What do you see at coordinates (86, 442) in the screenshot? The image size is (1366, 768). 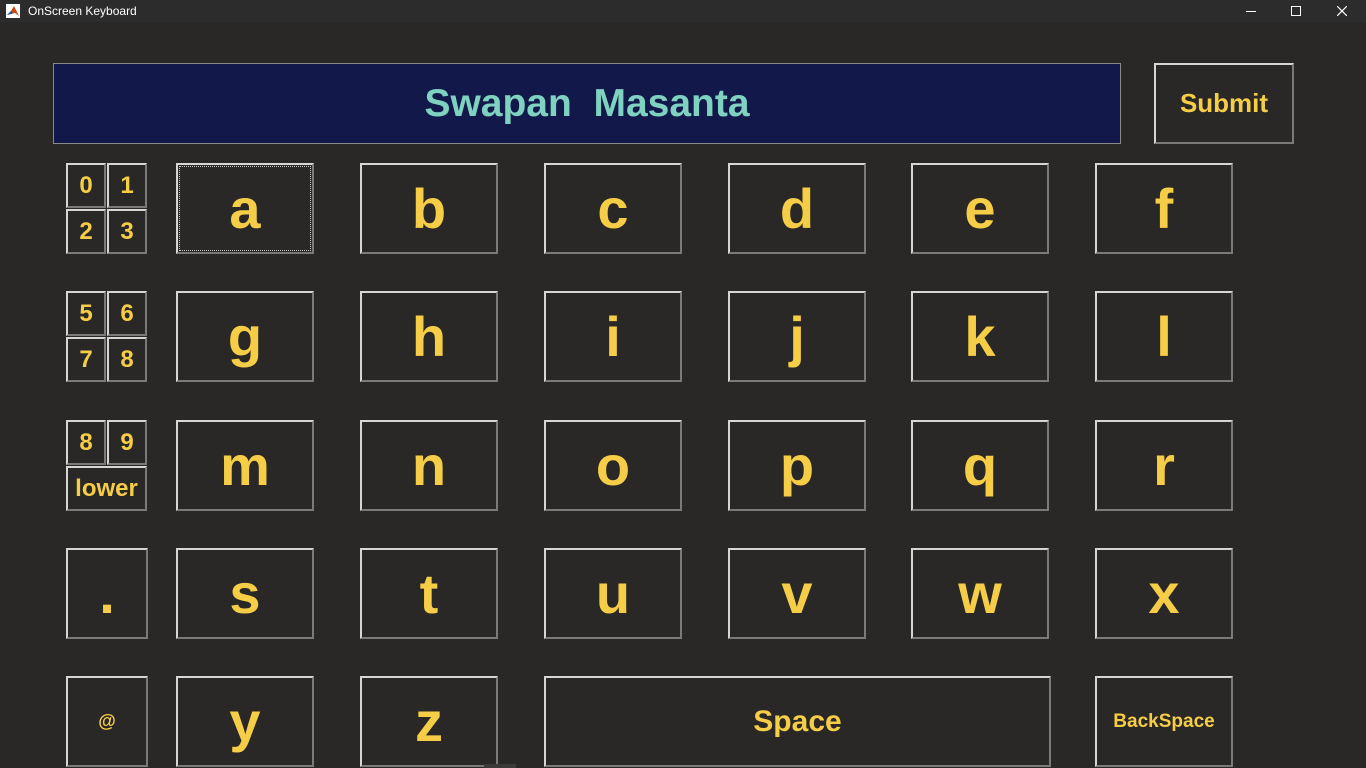 I see `key-8b: 8` at bounding box center [86, 442].